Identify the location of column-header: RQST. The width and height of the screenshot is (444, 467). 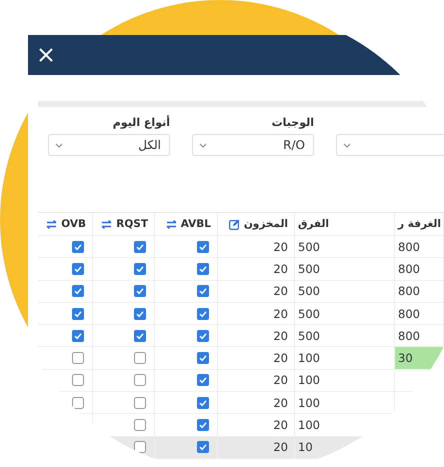
(124, 224).